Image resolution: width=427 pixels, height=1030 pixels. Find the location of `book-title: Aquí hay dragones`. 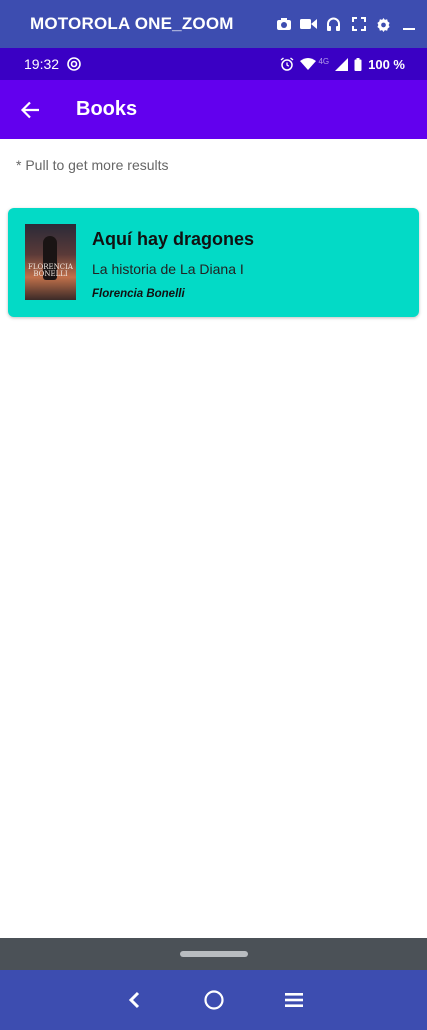

book-title: Aquí hay dragones is located at coordinates (173, 239).